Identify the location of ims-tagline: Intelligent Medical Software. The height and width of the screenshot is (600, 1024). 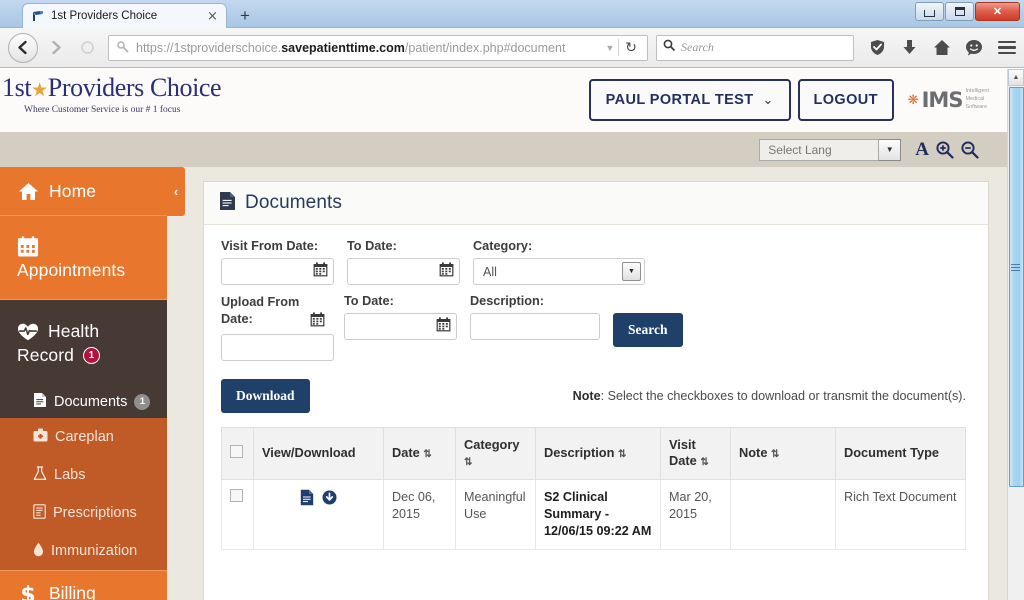
(977, 100).